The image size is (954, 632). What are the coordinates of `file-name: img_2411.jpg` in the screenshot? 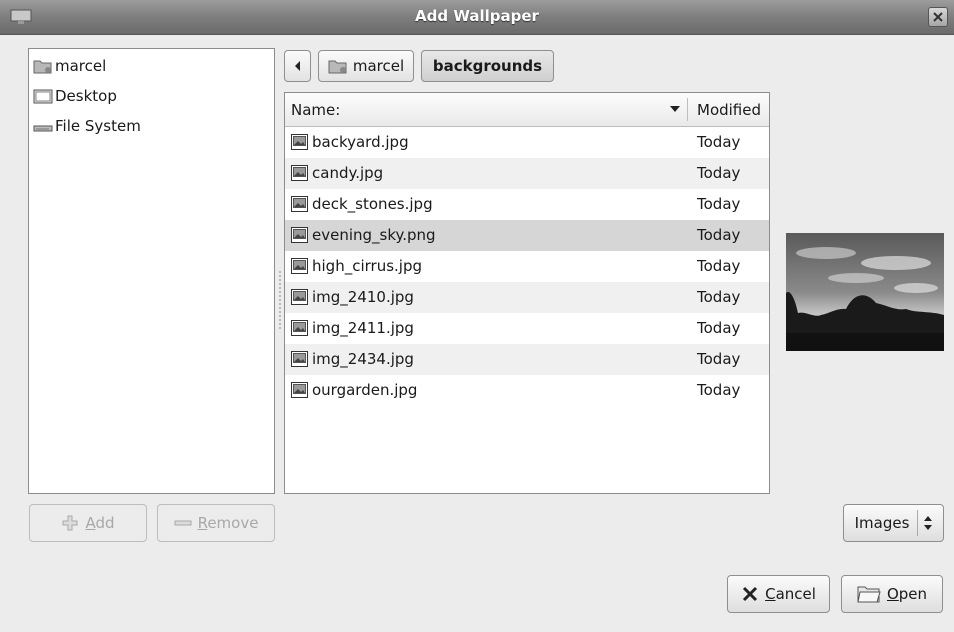 It's located at (363, 328).